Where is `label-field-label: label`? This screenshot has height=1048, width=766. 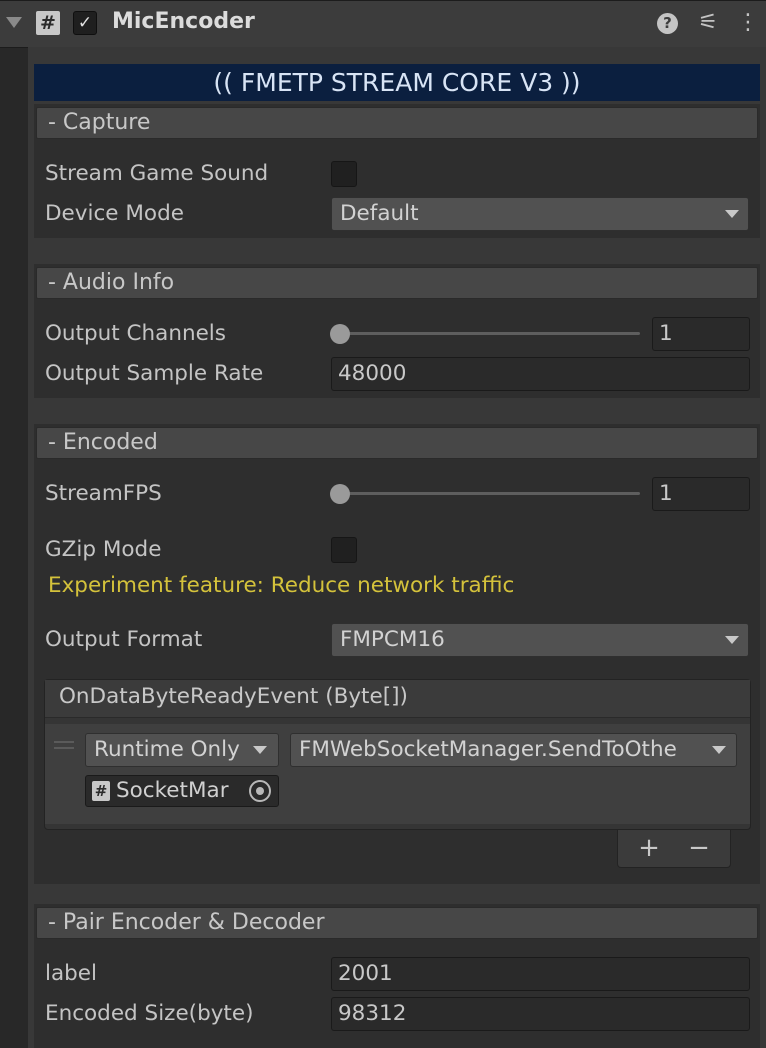
label-field-label: label is located at coordinates (71, 973).